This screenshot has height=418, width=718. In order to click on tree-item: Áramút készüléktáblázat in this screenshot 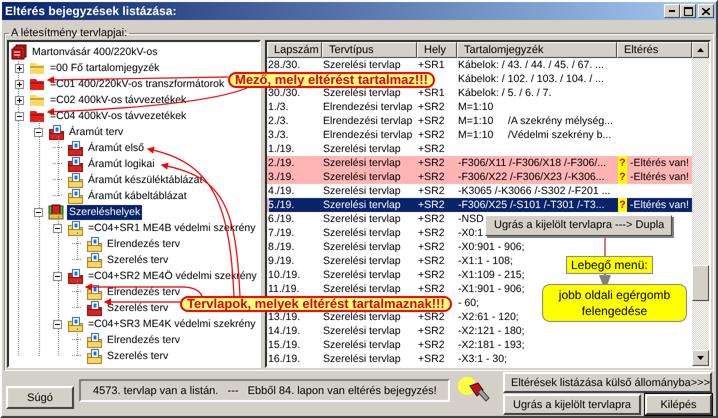, I will do `click(145, 180)`.